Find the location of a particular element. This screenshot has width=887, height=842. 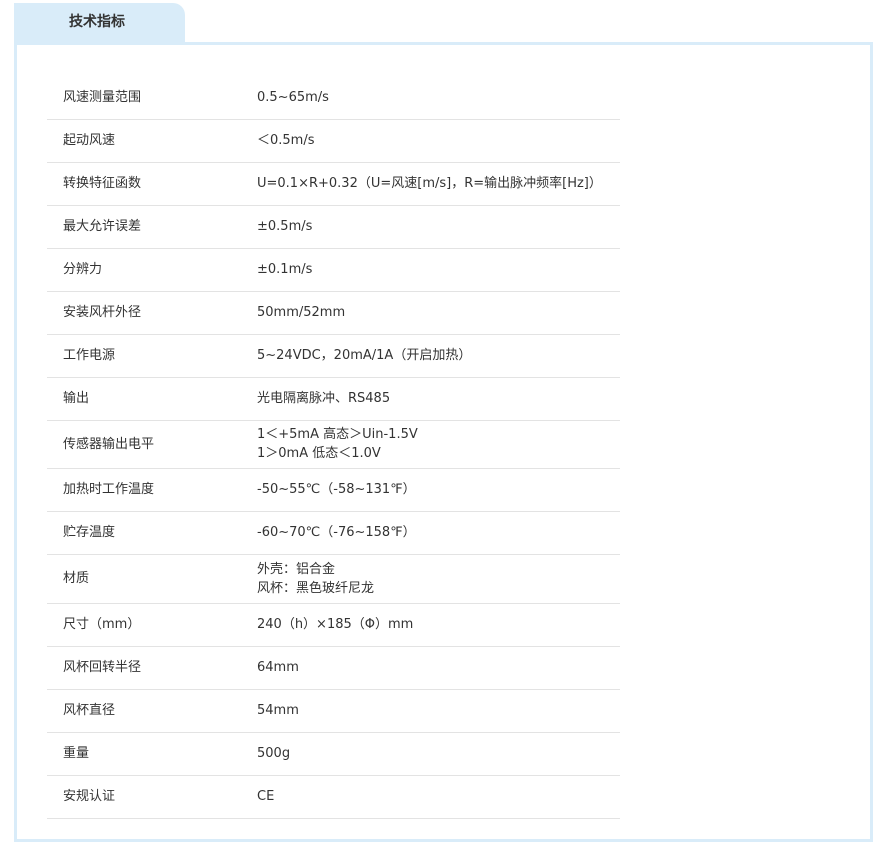

table-row: 安装风杆外径 50mm/52mm is located at coordinates (333, 313).